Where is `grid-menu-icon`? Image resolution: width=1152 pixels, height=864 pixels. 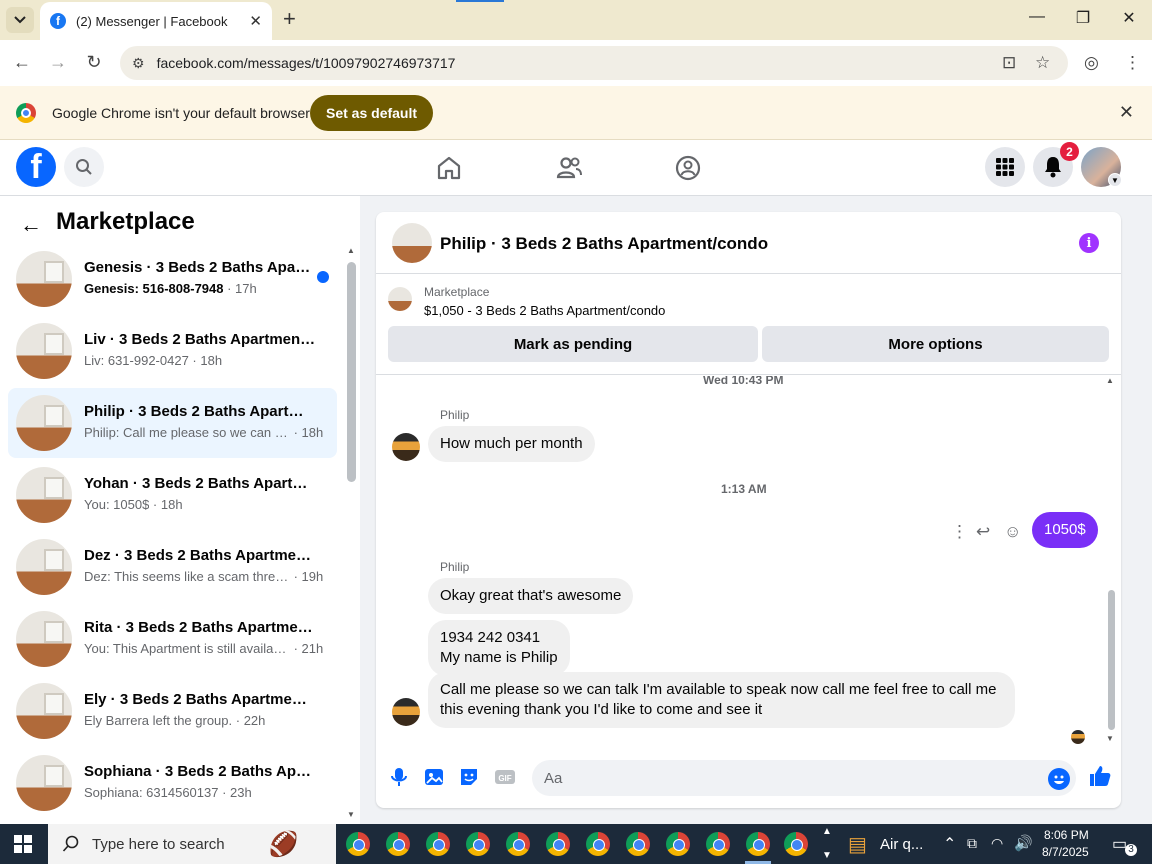
grid-menu-icon is located at coordinates (1005, 167).